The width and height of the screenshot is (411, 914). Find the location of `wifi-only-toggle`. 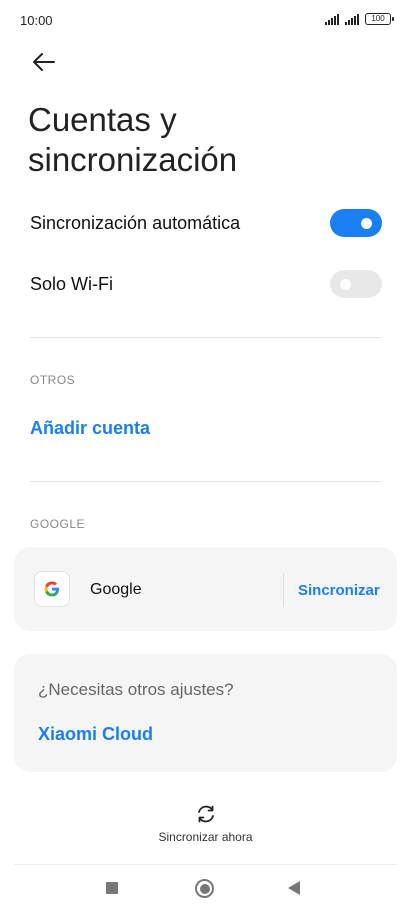

wifi-only-toggle is located at coordinates (356, 284).